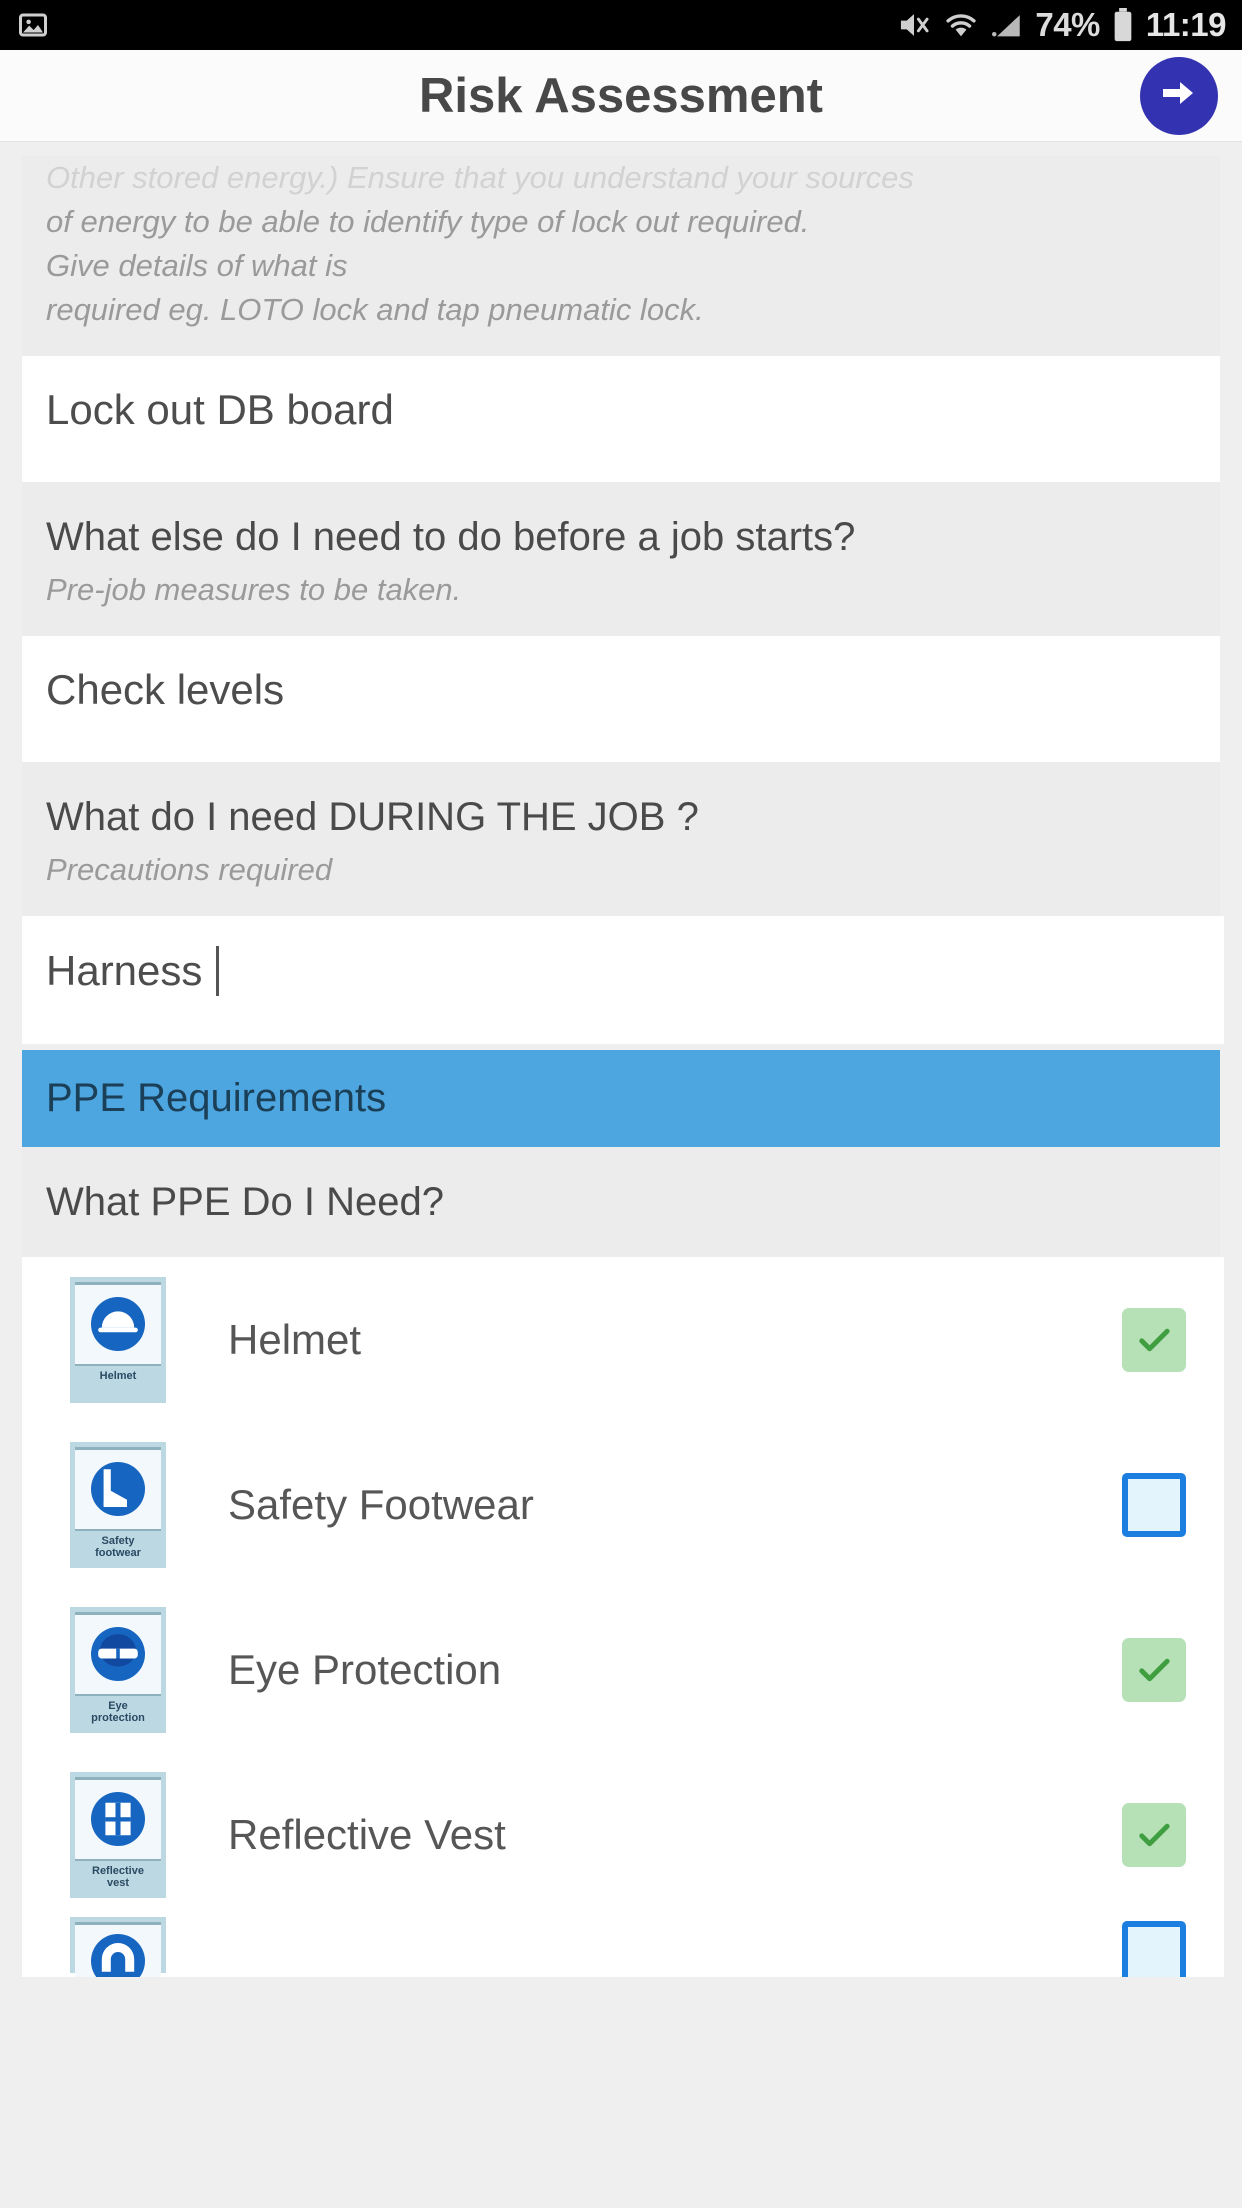 Image resolution: width=1242 pixels, height=2208 pixels. I want to click on text-cursor, so click(218, 971).